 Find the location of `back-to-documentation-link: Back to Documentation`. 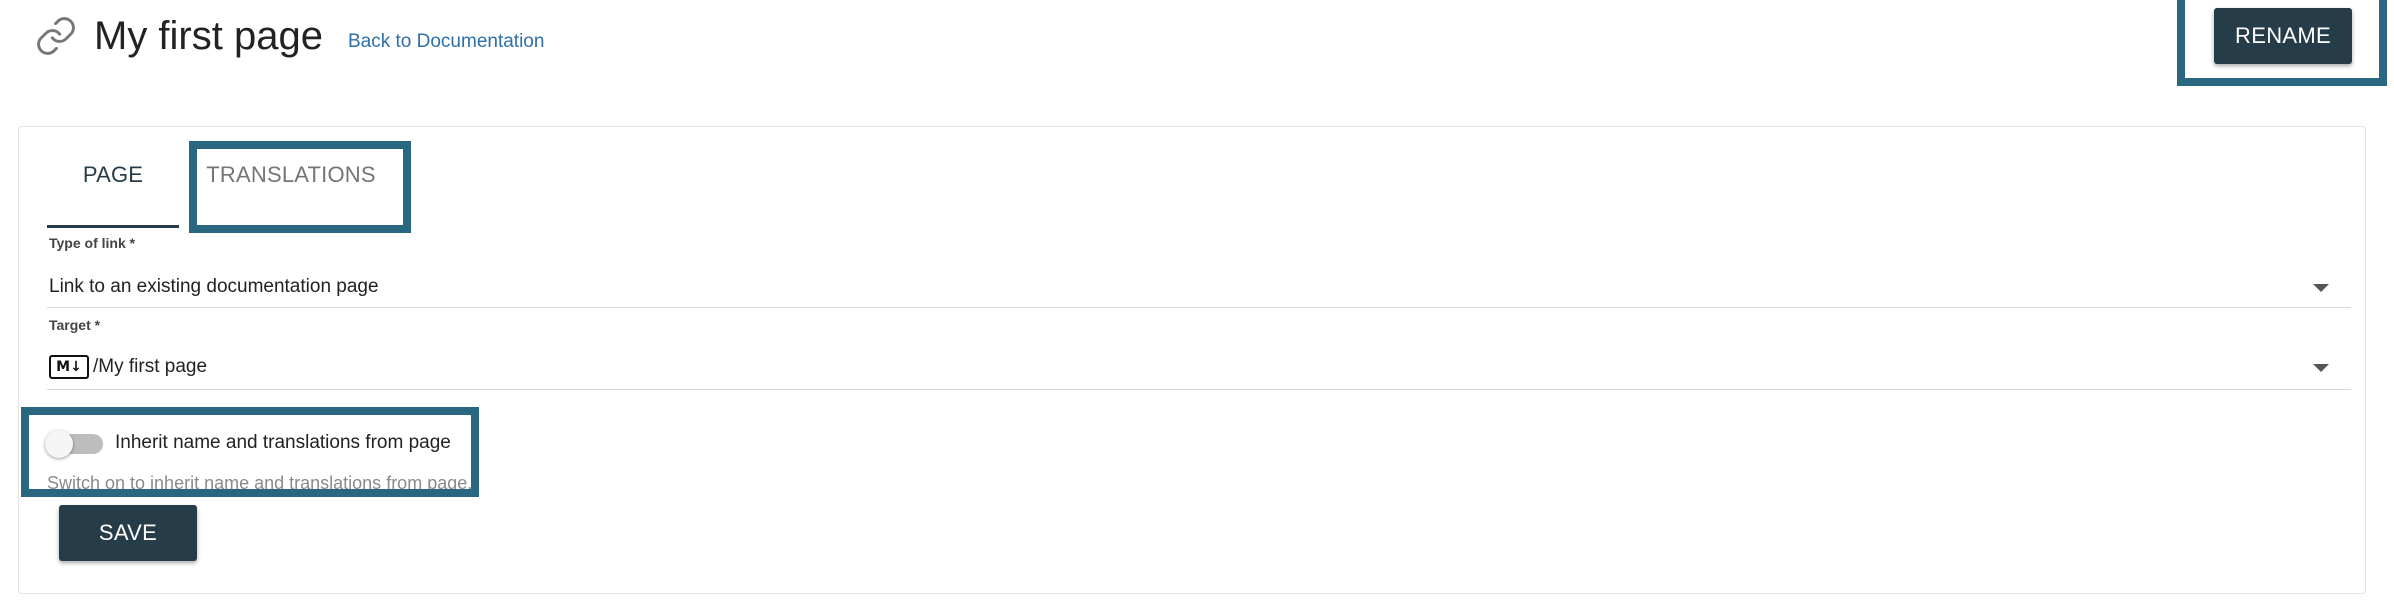

back-to-documentation-link: Back to Documentation is located at coordinates (446, 42).